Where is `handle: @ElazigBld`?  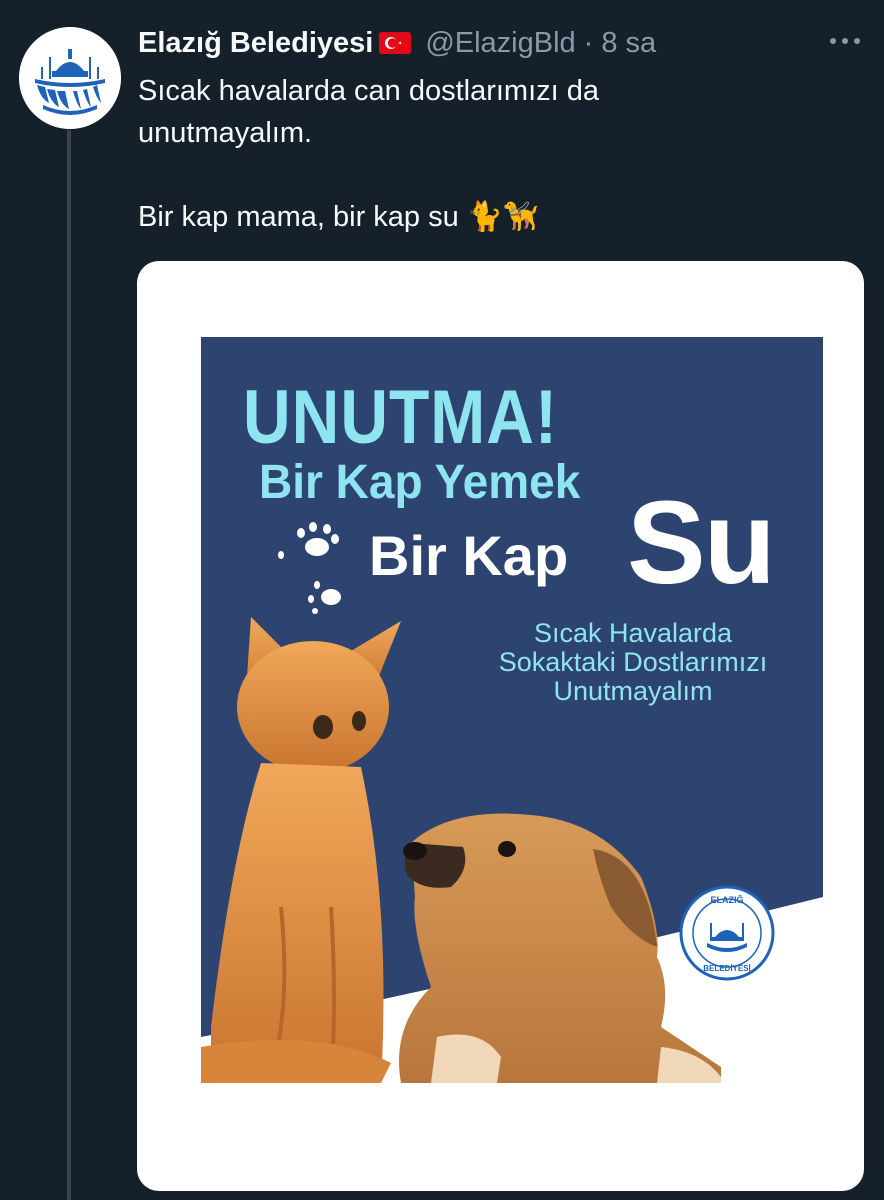
handle: @ElazigBld is located at coordinates (500, 43).